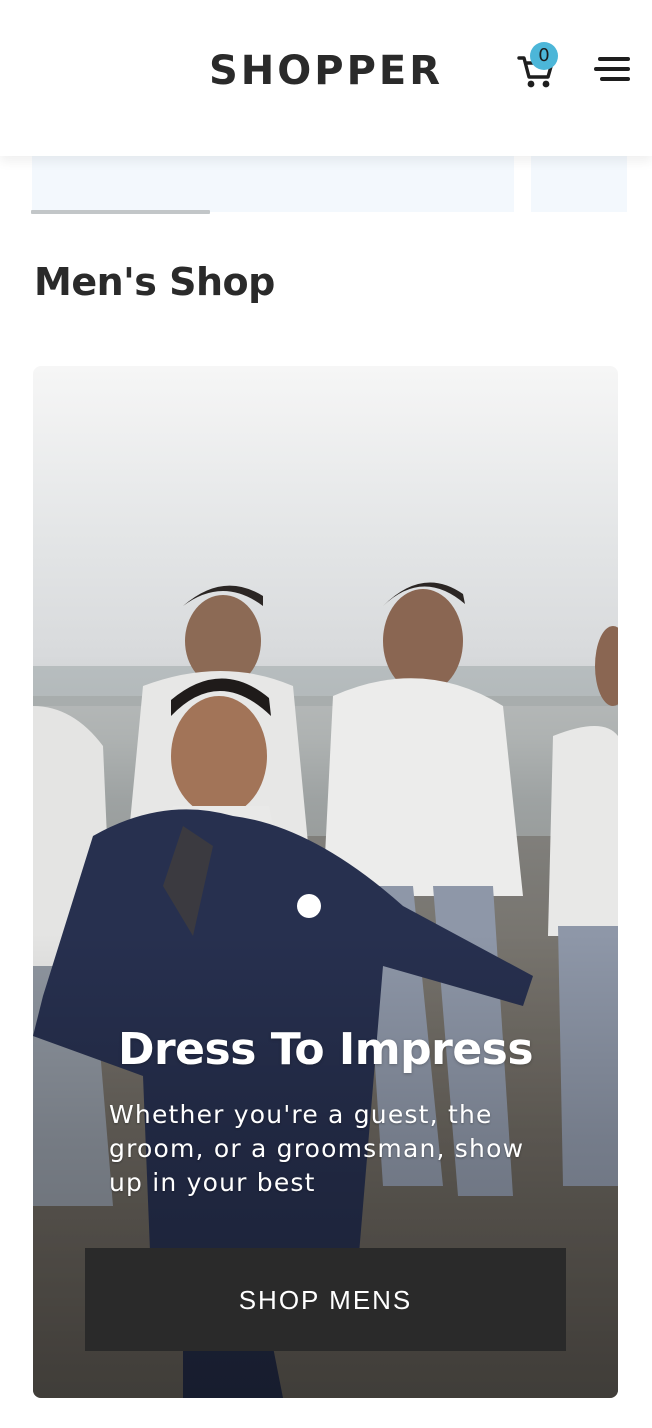 This screenshot has height=1428, width=652. I want to click on hamburger-menu-icon, so click(612, 69).